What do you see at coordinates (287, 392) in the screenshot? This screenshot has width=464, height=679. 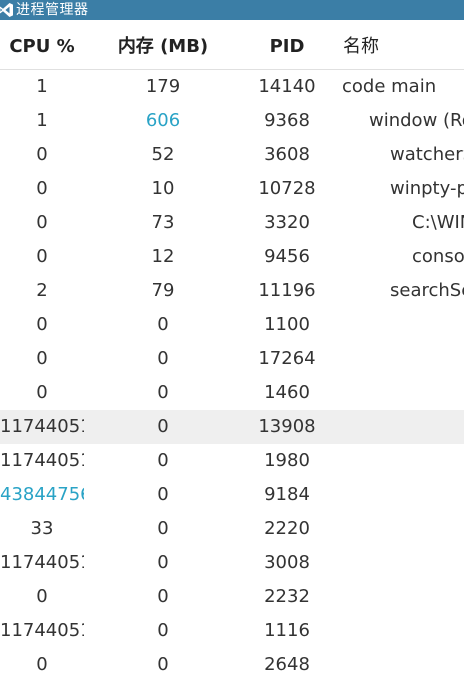 I see `pid-cell: 1460` at bounding box center [287, 392].